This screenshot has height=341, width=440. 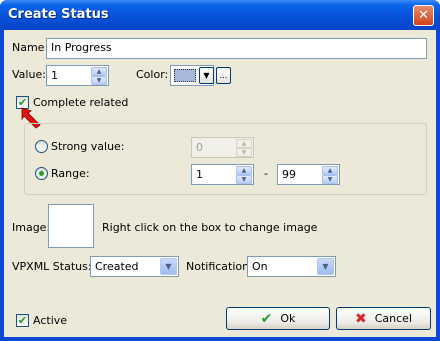 What do you see at coordinates (54, 75) in the screenshot?
I see `value-spinner-value: 1` at bounding box center [54, 75].